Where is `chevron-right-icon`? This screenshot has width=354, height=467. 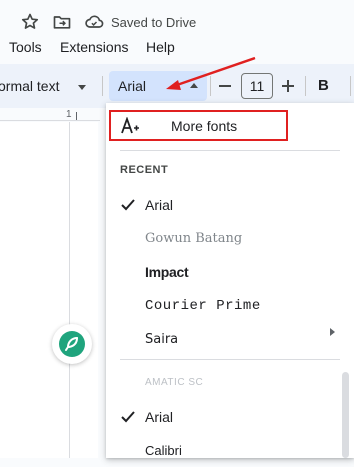 chevron-right-icon is located at coordinates (332, 332).